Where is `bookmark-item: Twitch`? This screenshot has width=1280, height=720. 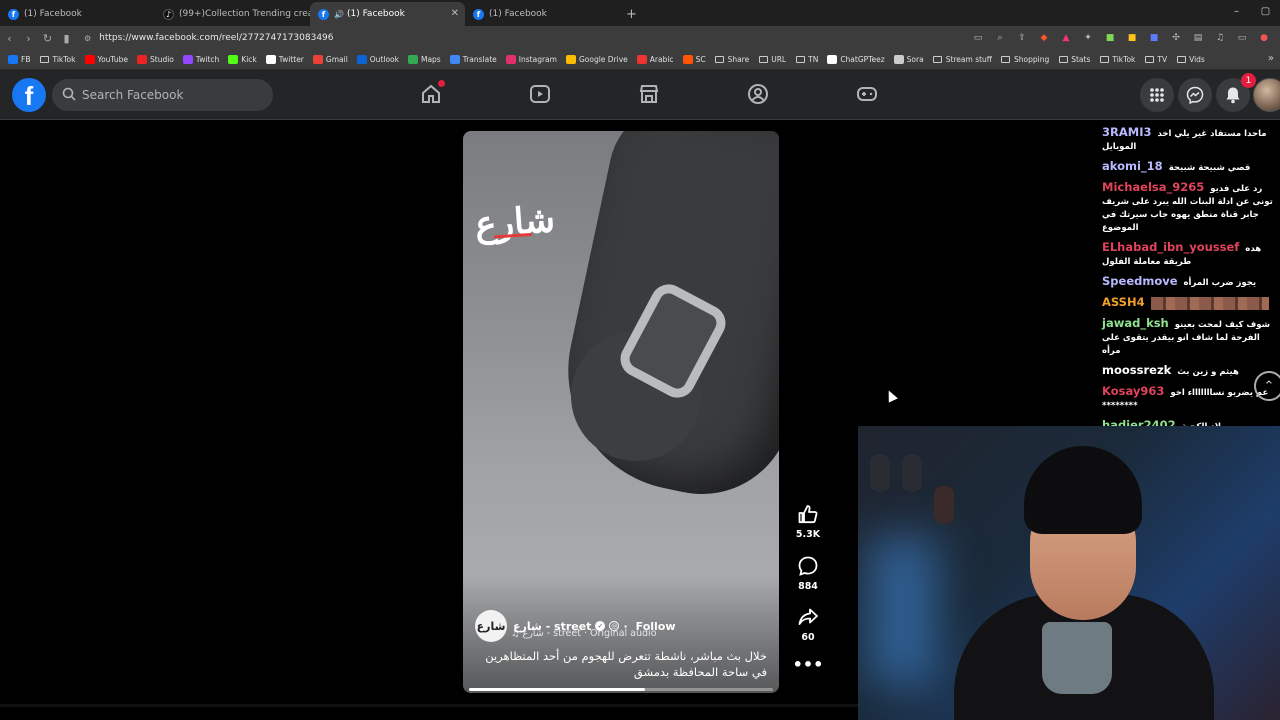
bookmark-item: Twitch is located at coordinates (200, 59).